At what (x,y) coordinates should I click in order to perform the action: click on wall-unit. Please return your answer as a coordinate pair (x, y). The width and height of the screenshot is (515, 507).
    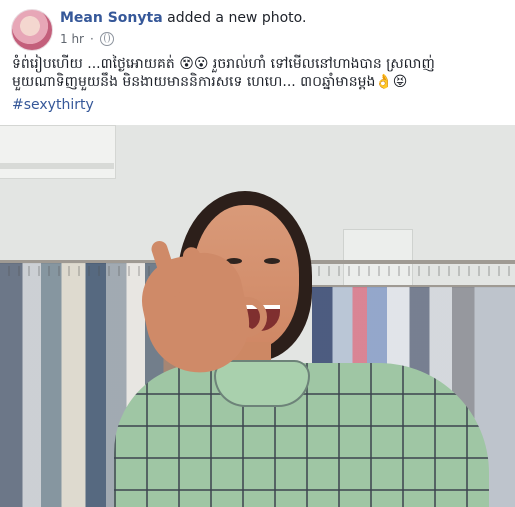
    Looking at the image, I should click on (378, 257).